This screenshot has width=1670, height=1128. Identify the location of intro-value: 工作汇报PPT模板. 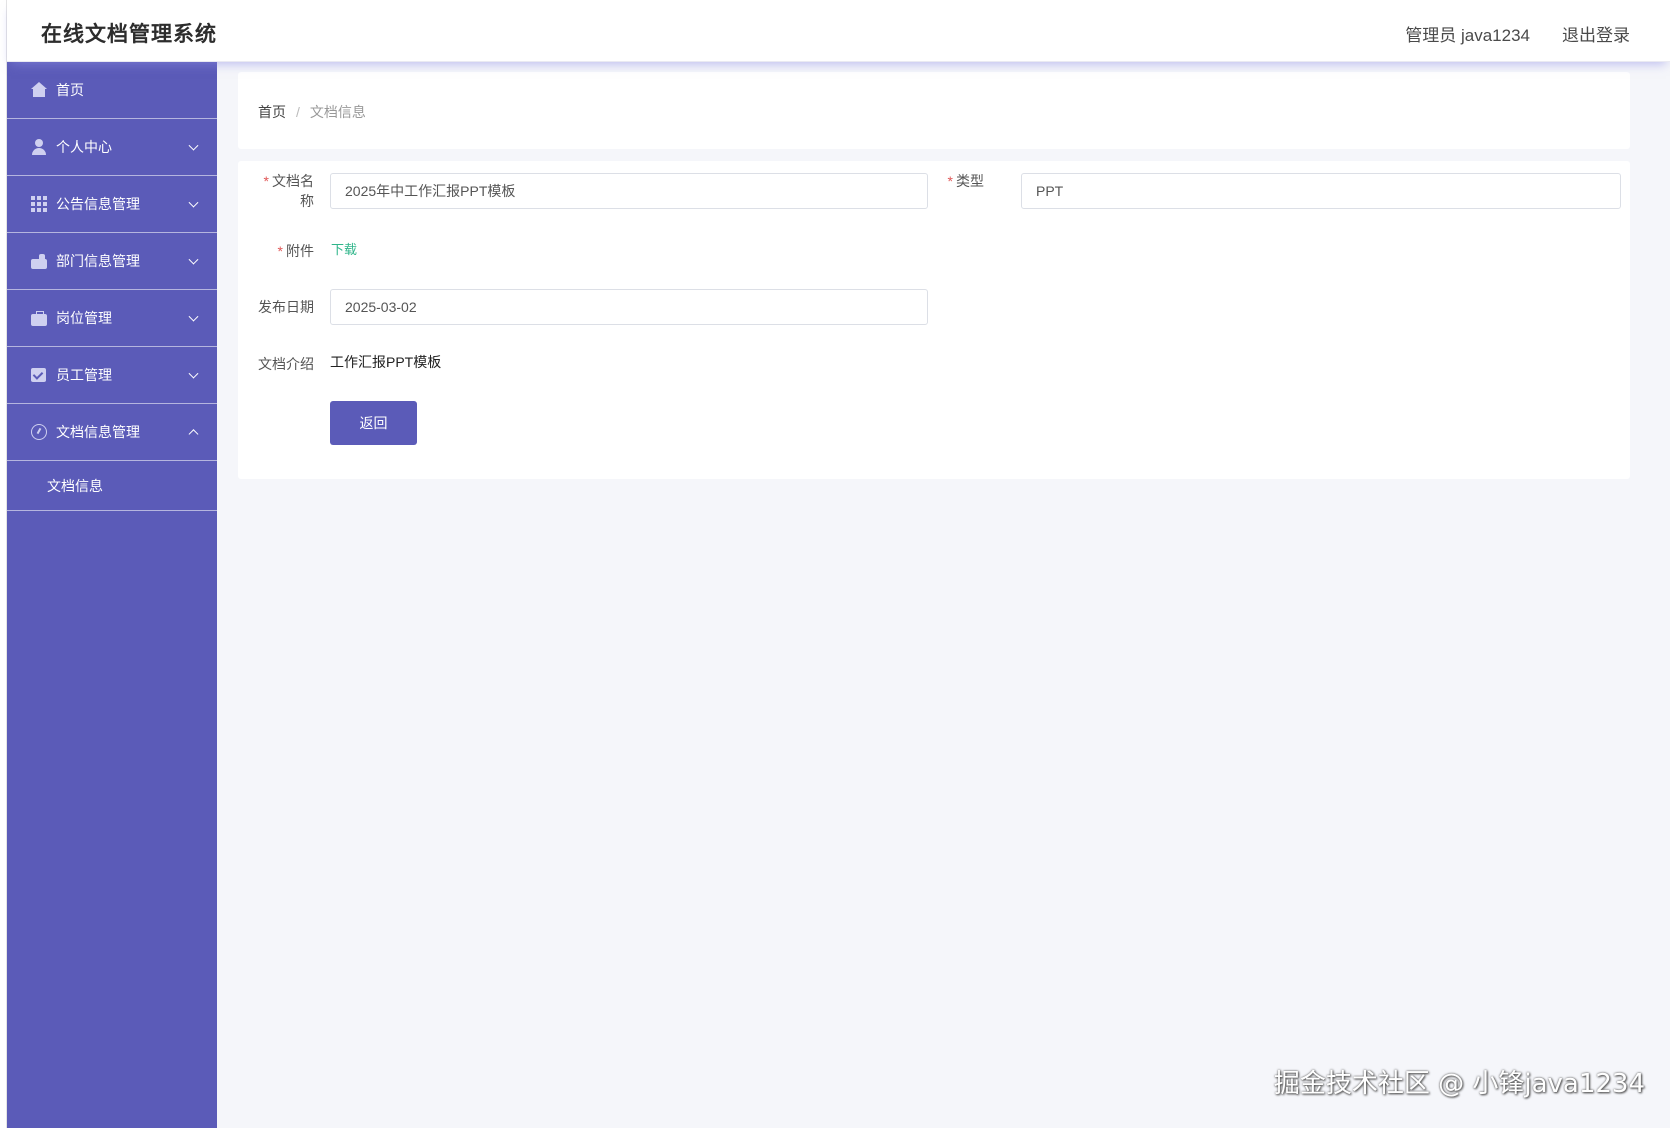
(386, 362).